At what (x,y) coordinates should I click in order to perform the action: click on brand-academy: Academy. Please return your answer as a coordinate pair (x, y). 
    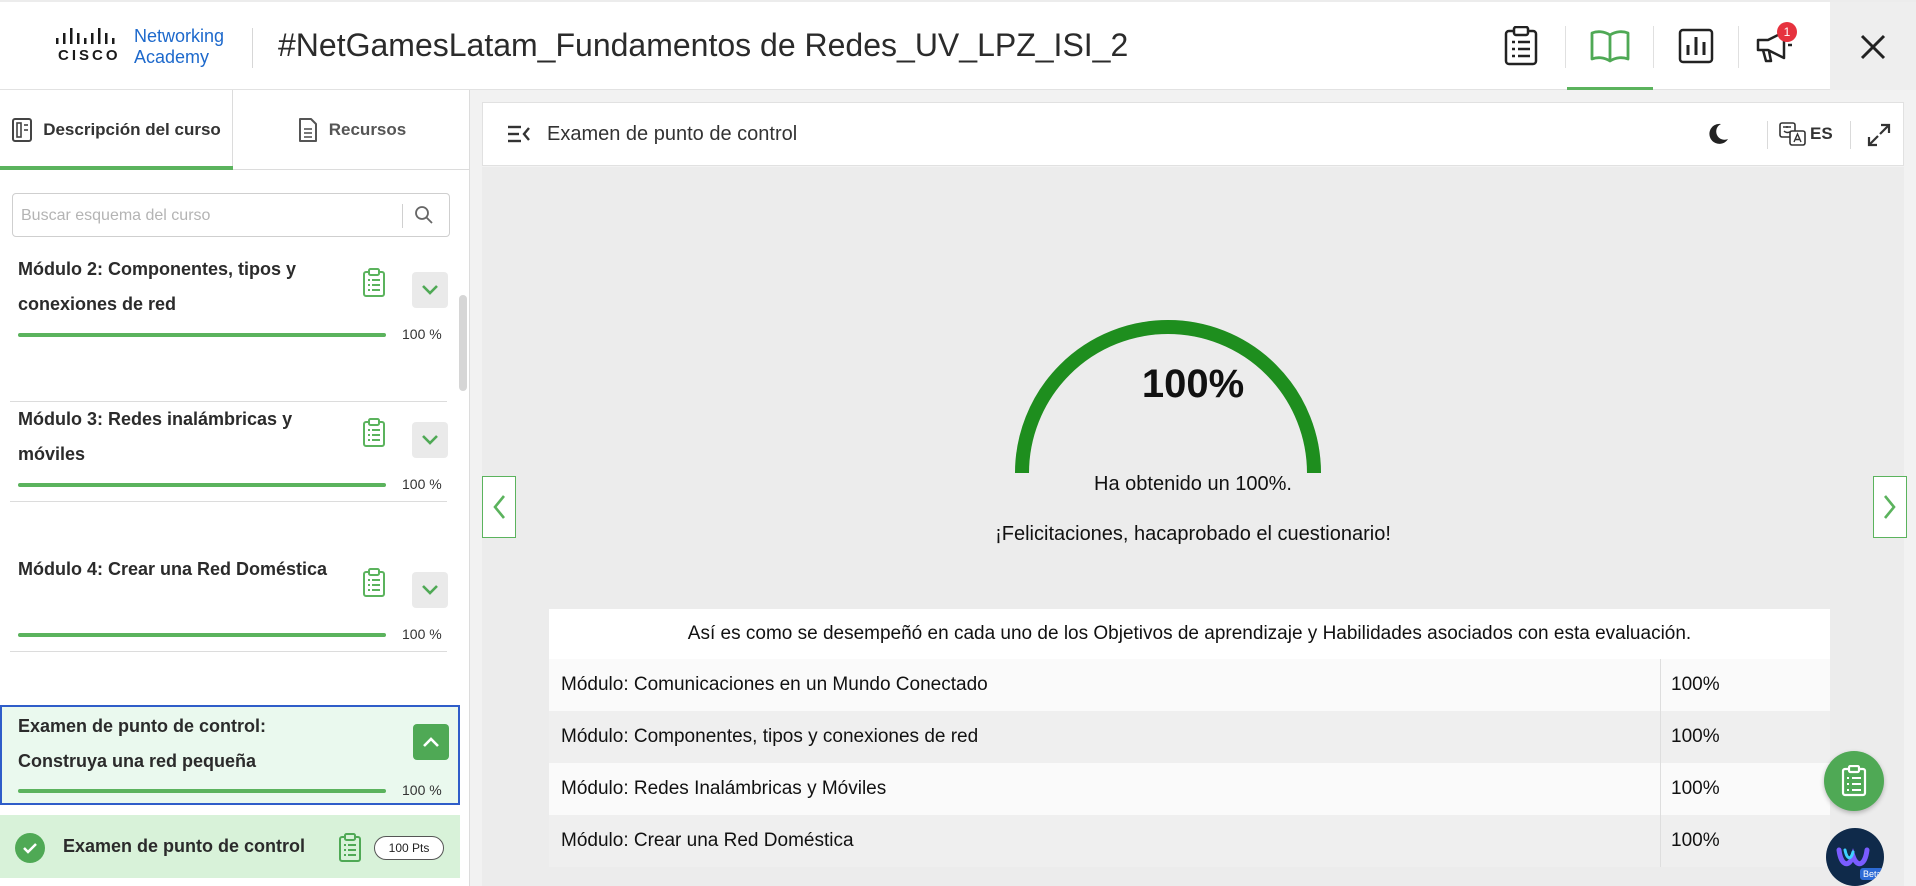
    Looking at the image, I should click on (172, 57).